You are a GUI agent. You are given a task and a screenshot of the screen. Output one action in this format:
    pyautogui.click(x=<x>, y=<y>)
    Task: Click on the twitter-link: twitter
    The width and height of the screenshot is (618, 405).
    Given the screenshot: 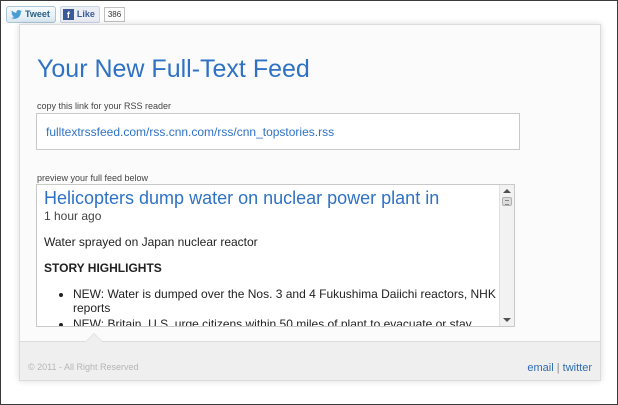 What is the action you would take?
    pyautogui.click(x=577, y=368)
    